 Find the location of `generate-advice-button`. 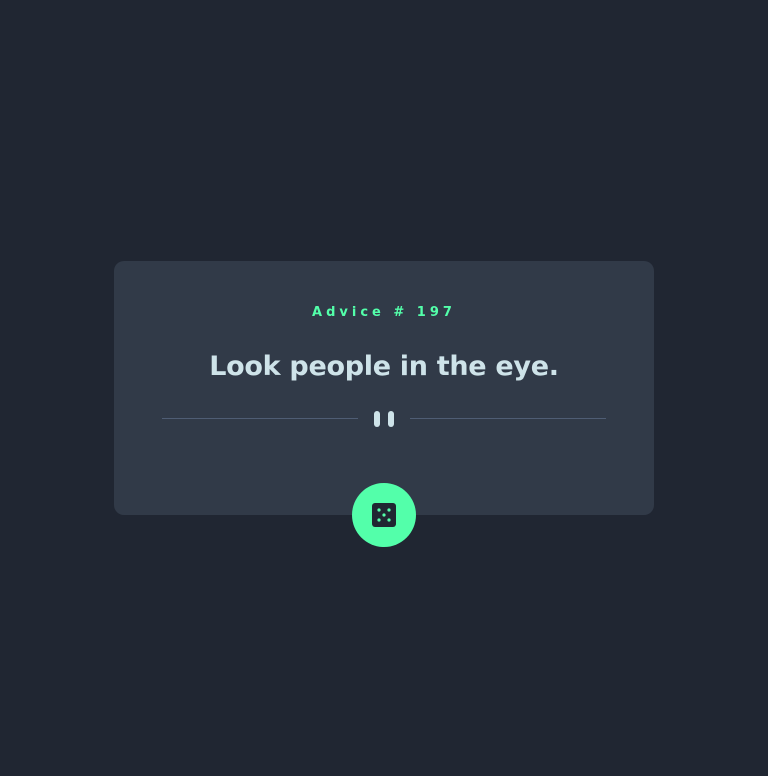

generate-advice-button is located at coordinates (384, 515).